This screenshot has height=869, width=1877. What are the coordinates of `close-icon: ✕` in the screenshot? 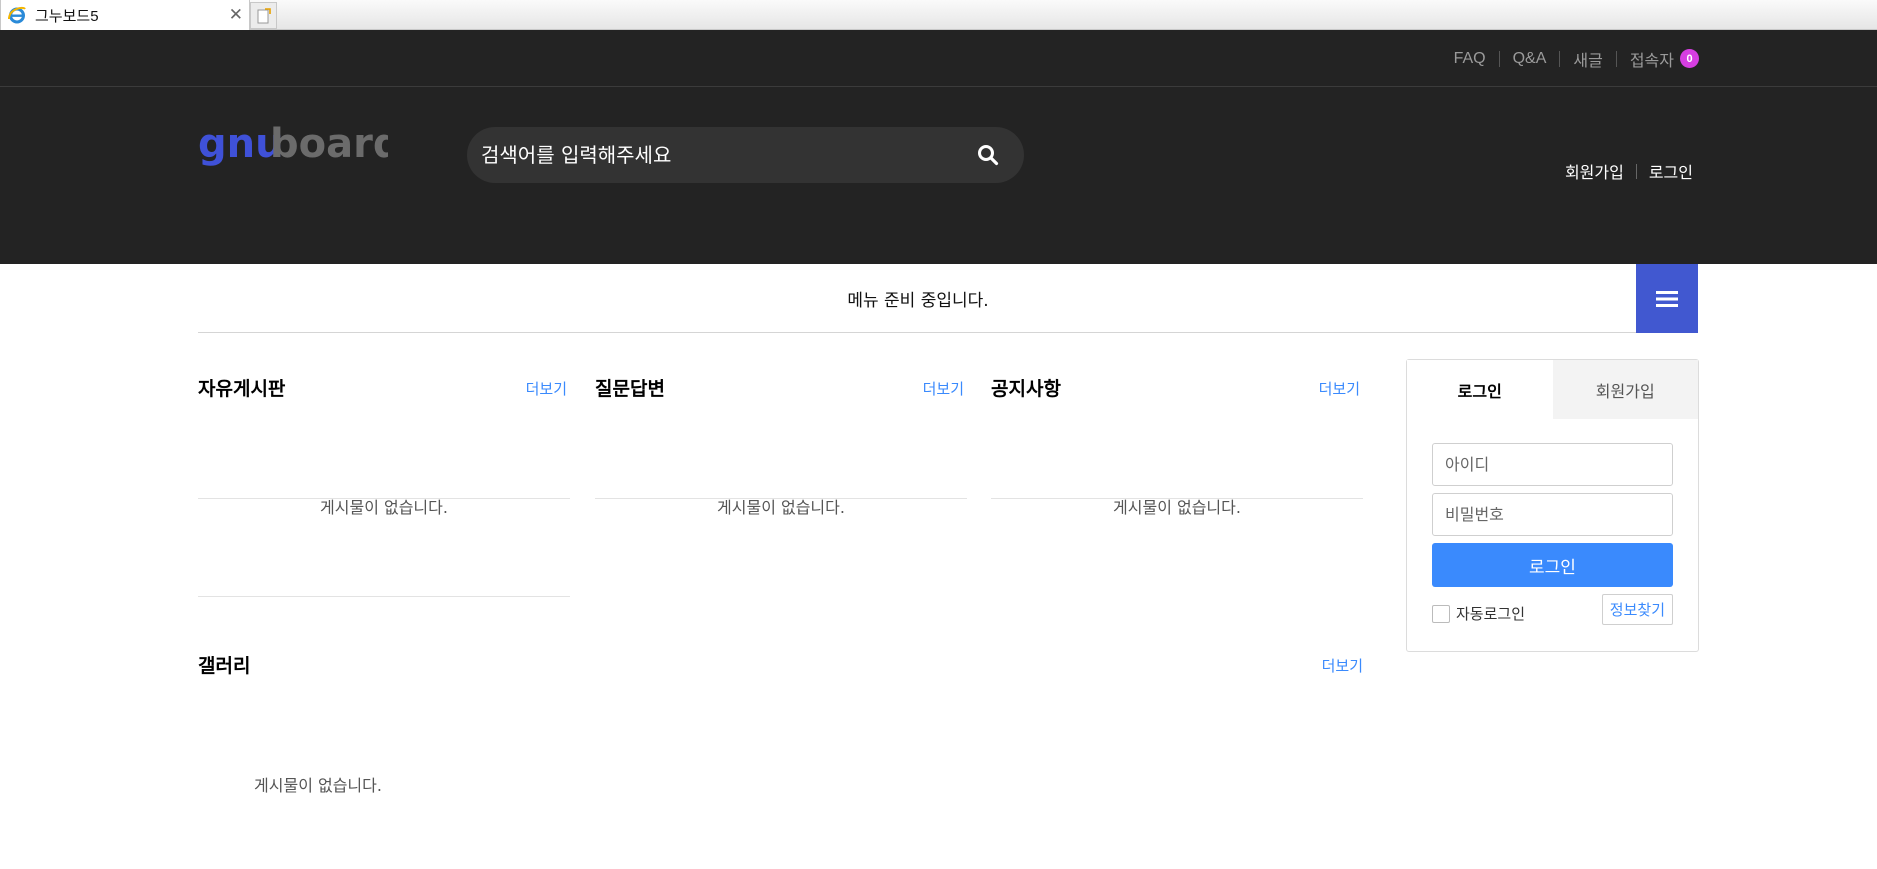 It's located at (236, 15).